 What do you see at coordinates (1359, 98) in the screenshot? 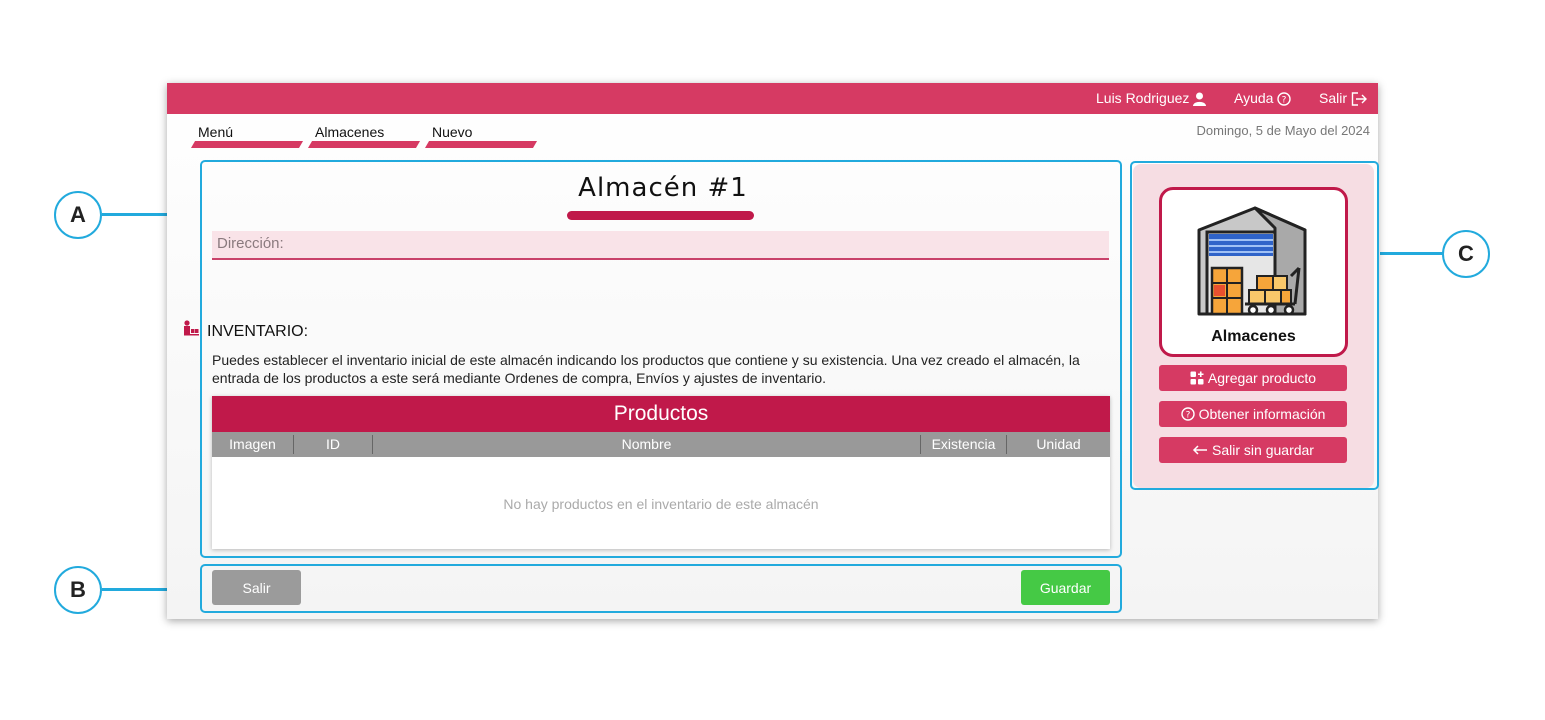
I see `logout-icon` at bounding box center [1359, 98].